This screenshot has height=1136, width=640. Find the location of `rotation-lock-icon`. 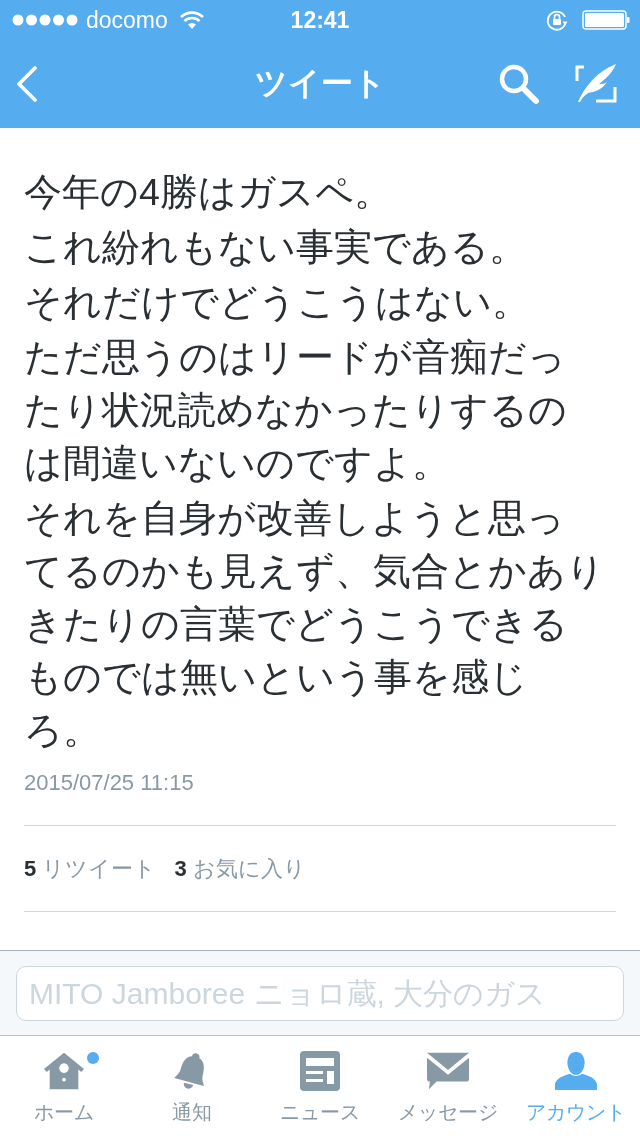

rotation-lock-icon is located at coordinates (557, 20).